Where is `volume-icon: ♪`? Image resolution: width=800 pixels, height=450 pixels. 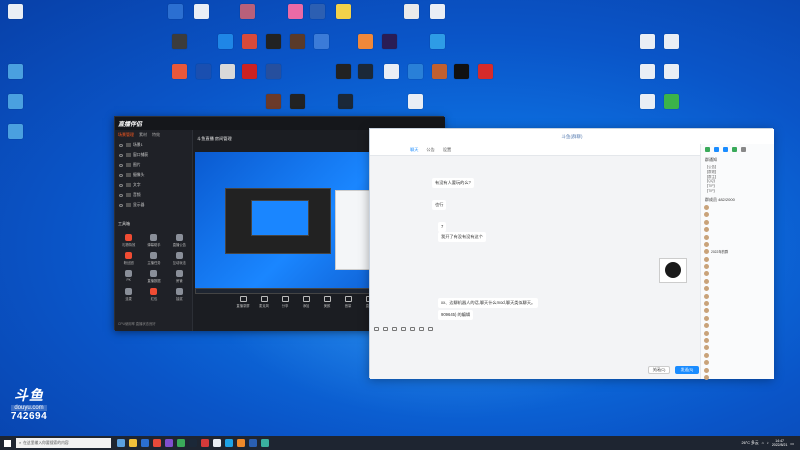 volume-icon: ♪ is located at coordinates (768, 443).